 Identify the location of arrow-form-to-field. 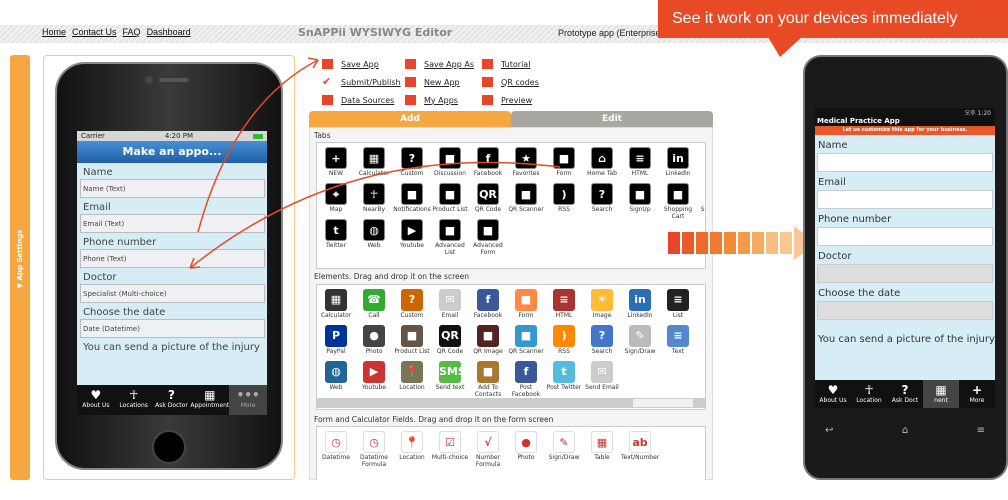
(375, 215).